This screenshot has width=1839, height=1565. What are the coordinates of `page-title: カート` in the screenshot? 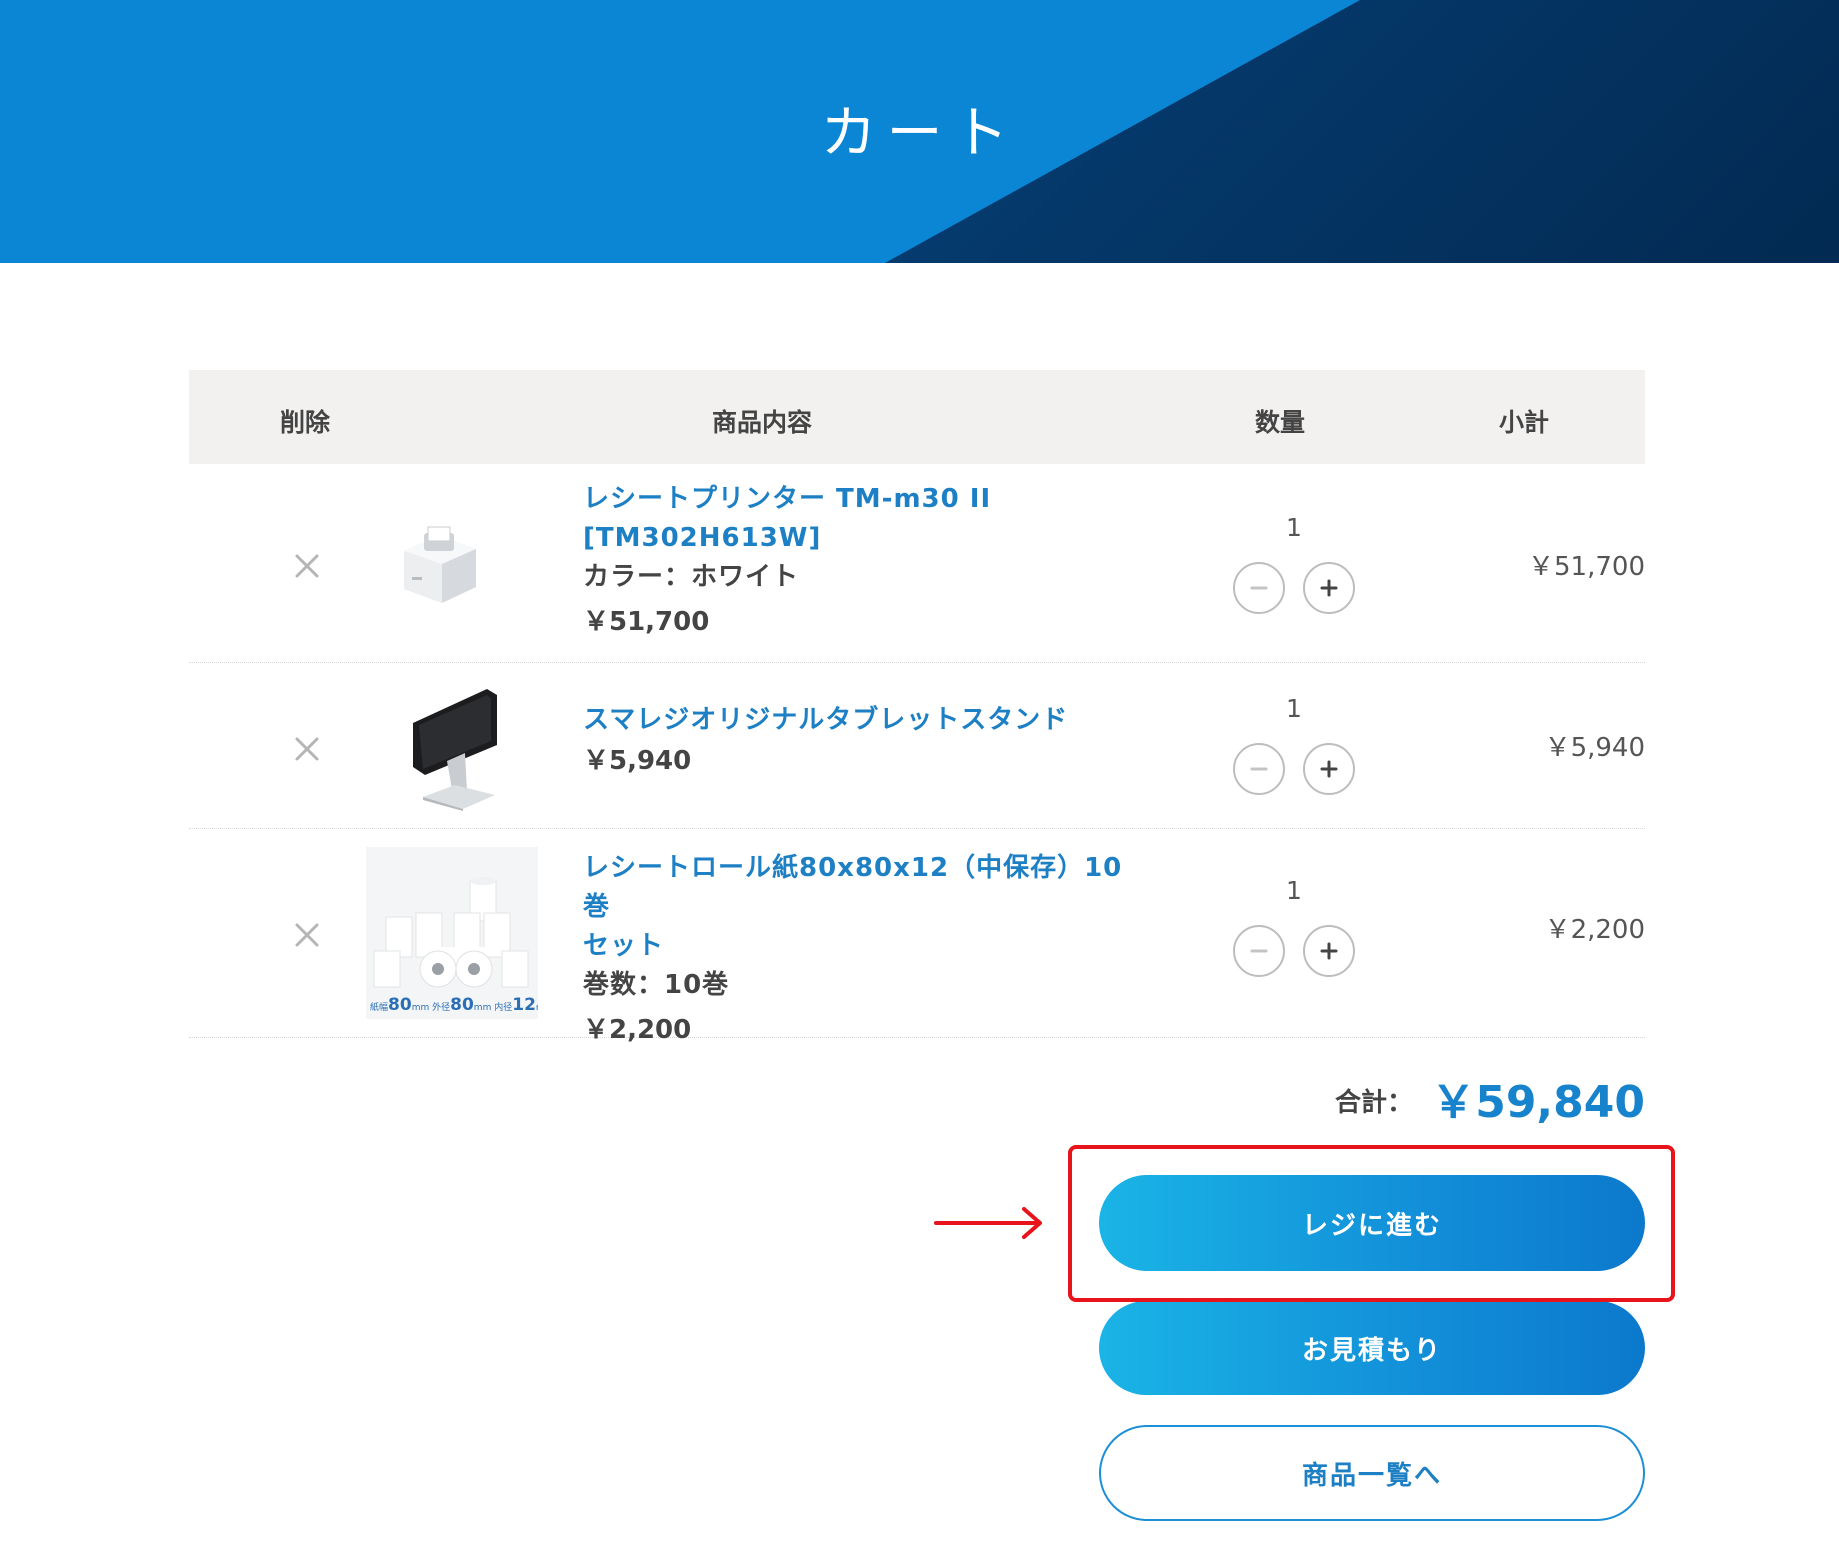 It's located at (919, 133).